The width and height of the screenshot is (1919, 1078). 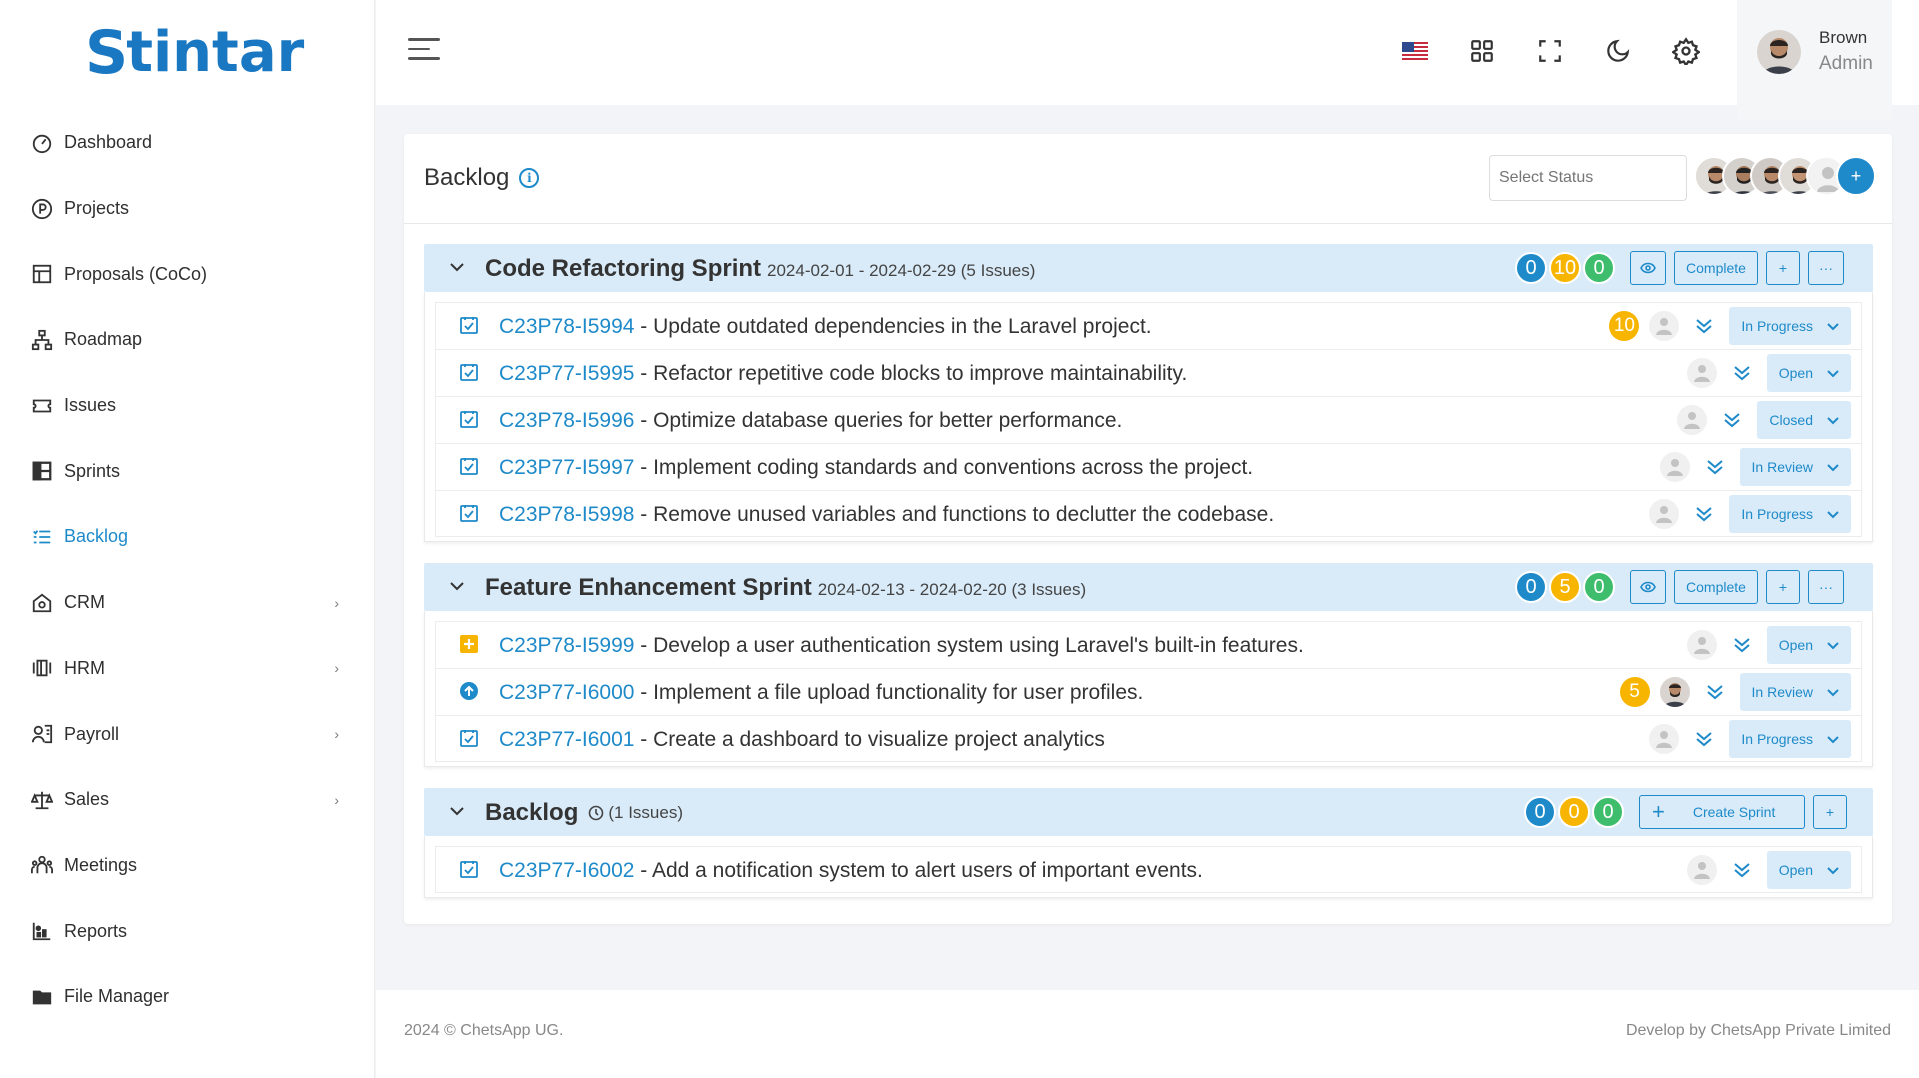 I want to click on improvement-arrow-up-icon, so click(x=469, y=691).